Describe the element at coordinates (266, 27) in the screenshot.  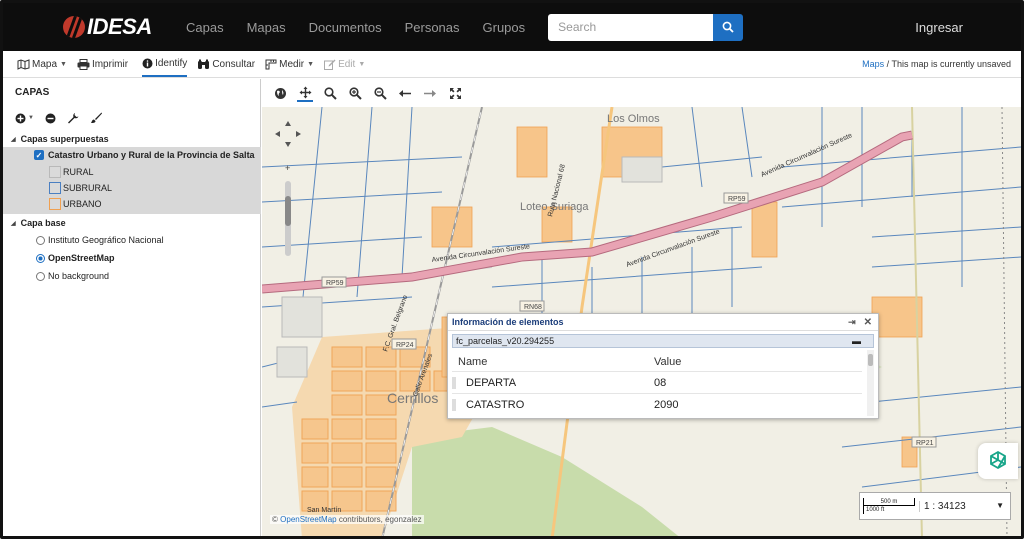
I see `nav-link-mapas: Mapas` at that location.